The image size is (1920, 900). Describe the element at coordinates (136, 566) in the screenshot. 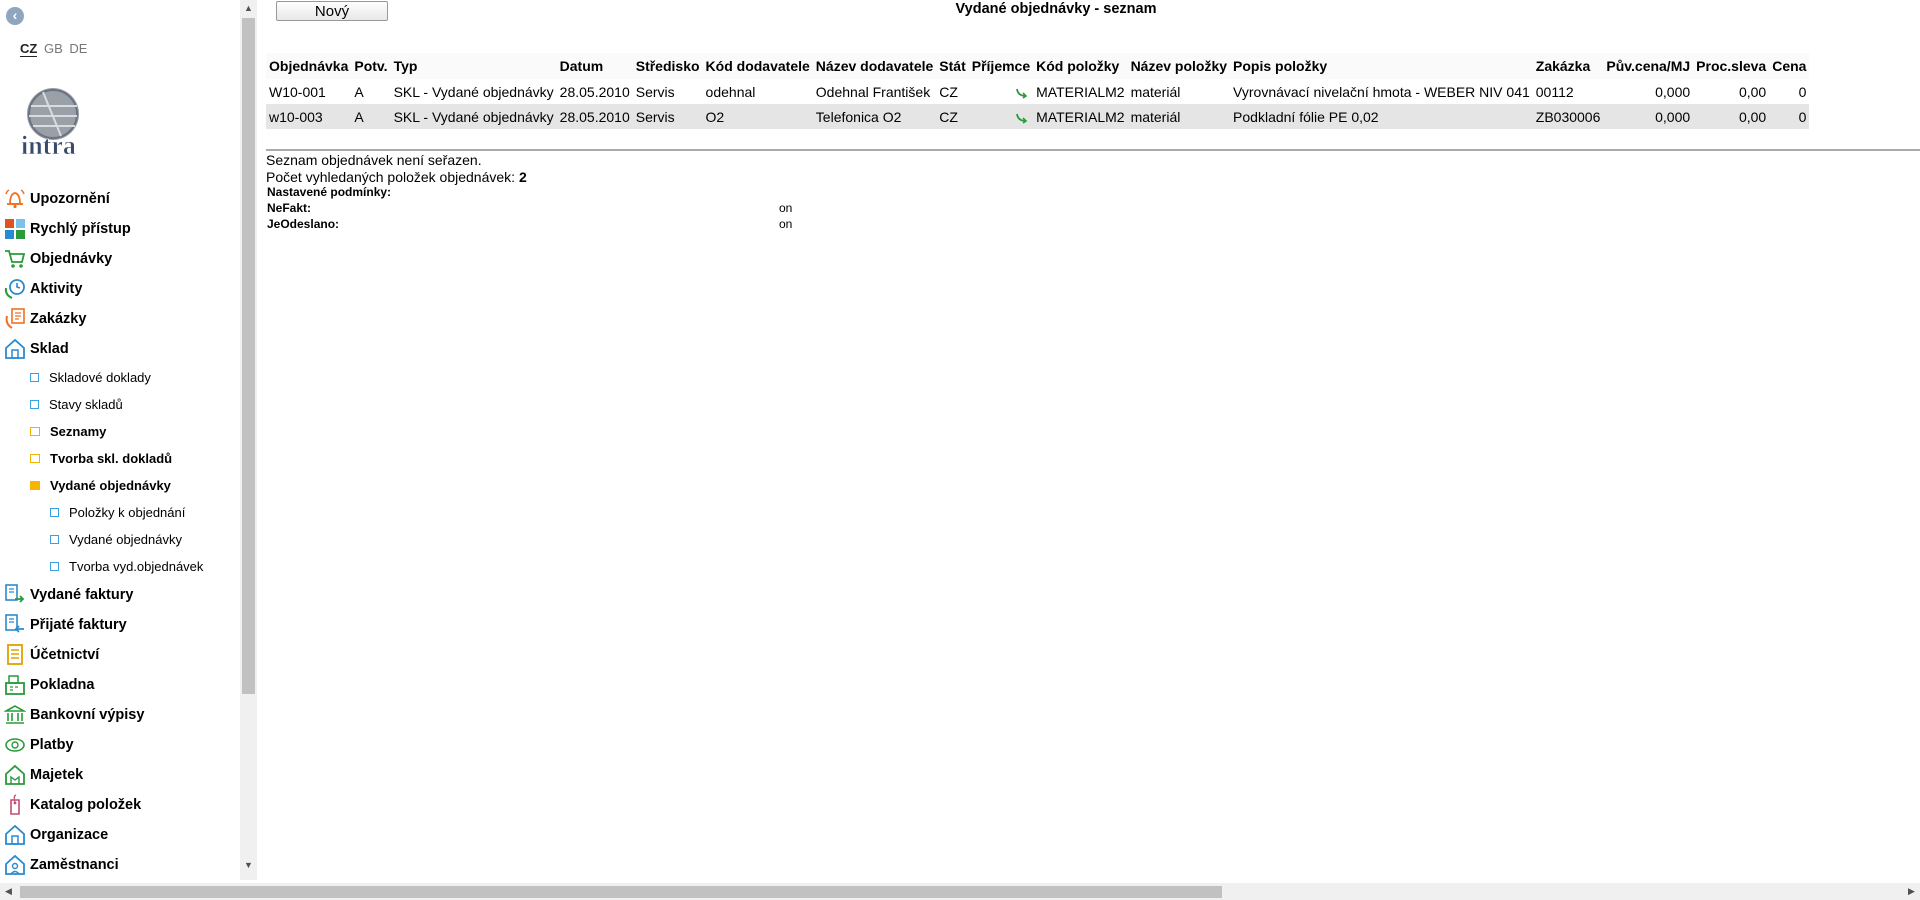

I see `sub-label: Tvorba vyd.objednávek` at that location.